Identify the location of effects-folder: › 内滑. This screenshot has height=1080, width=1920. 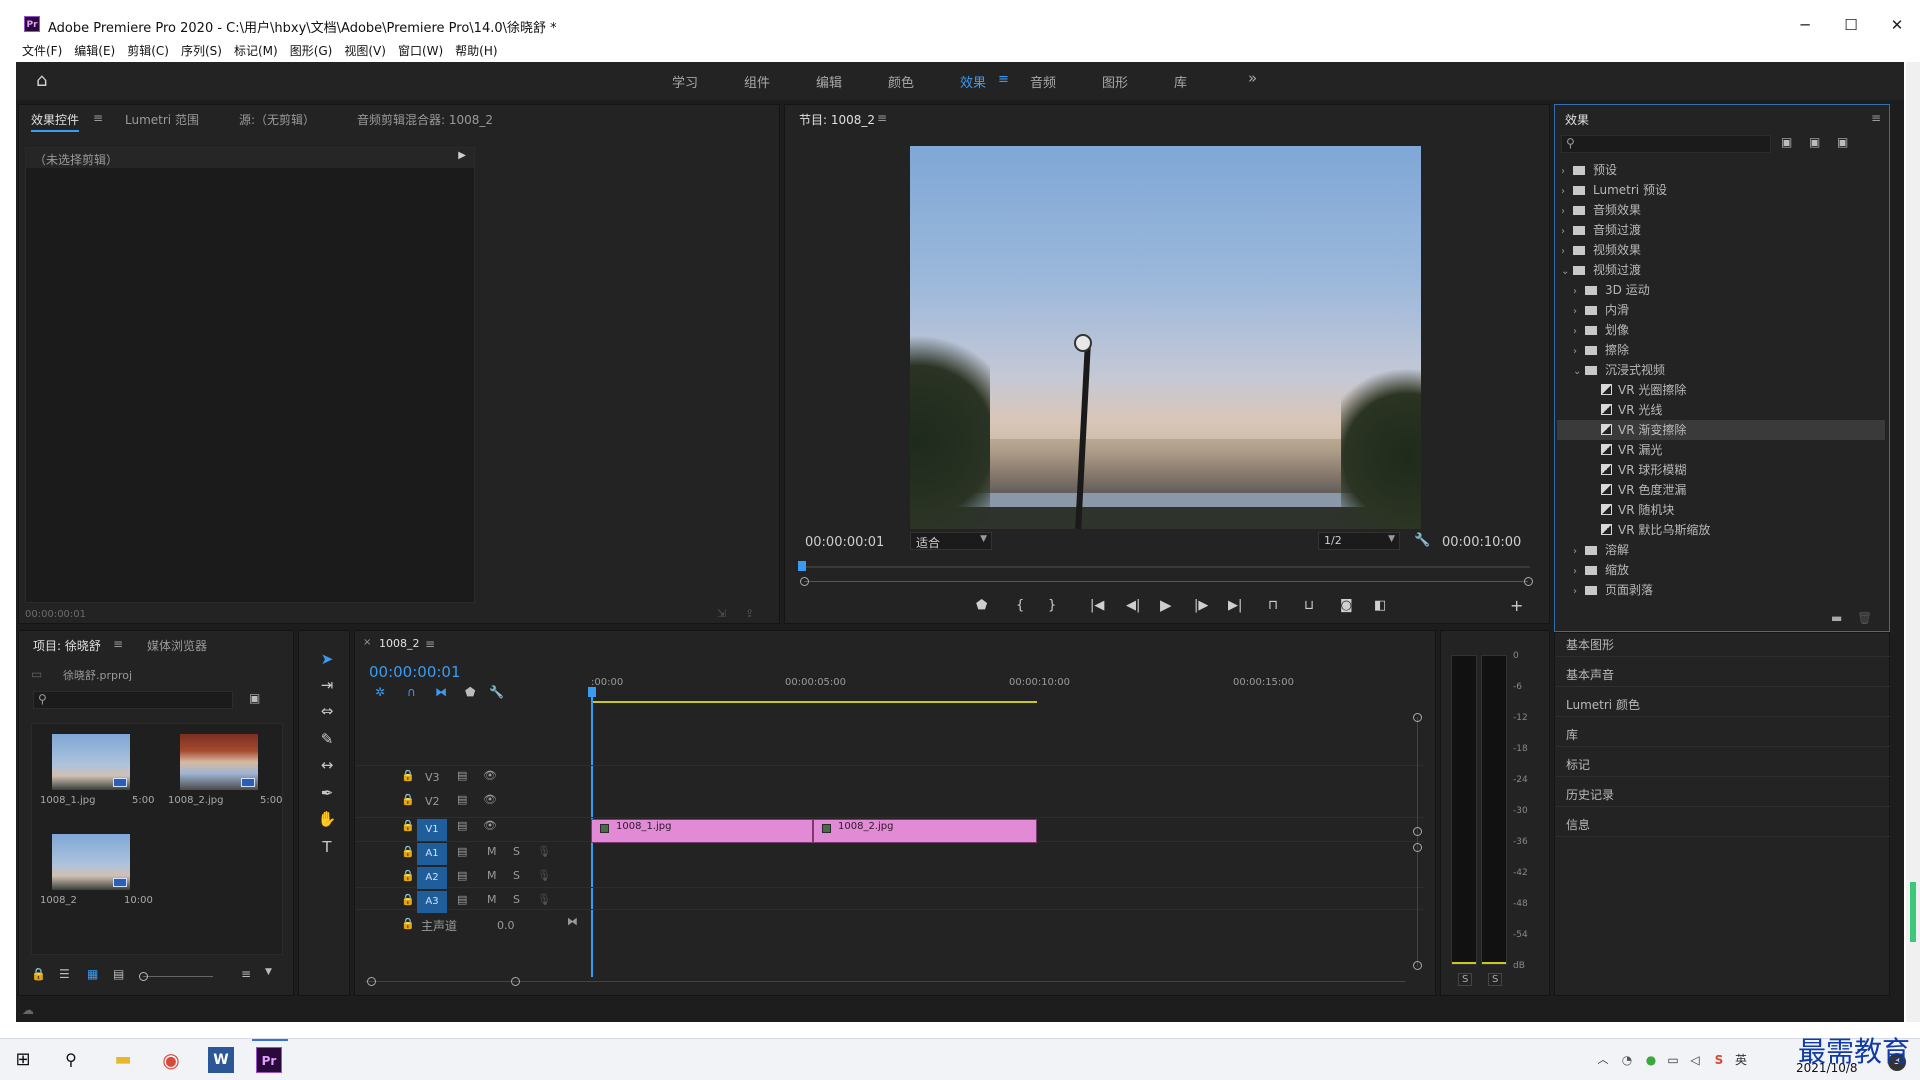
(1721, 310).